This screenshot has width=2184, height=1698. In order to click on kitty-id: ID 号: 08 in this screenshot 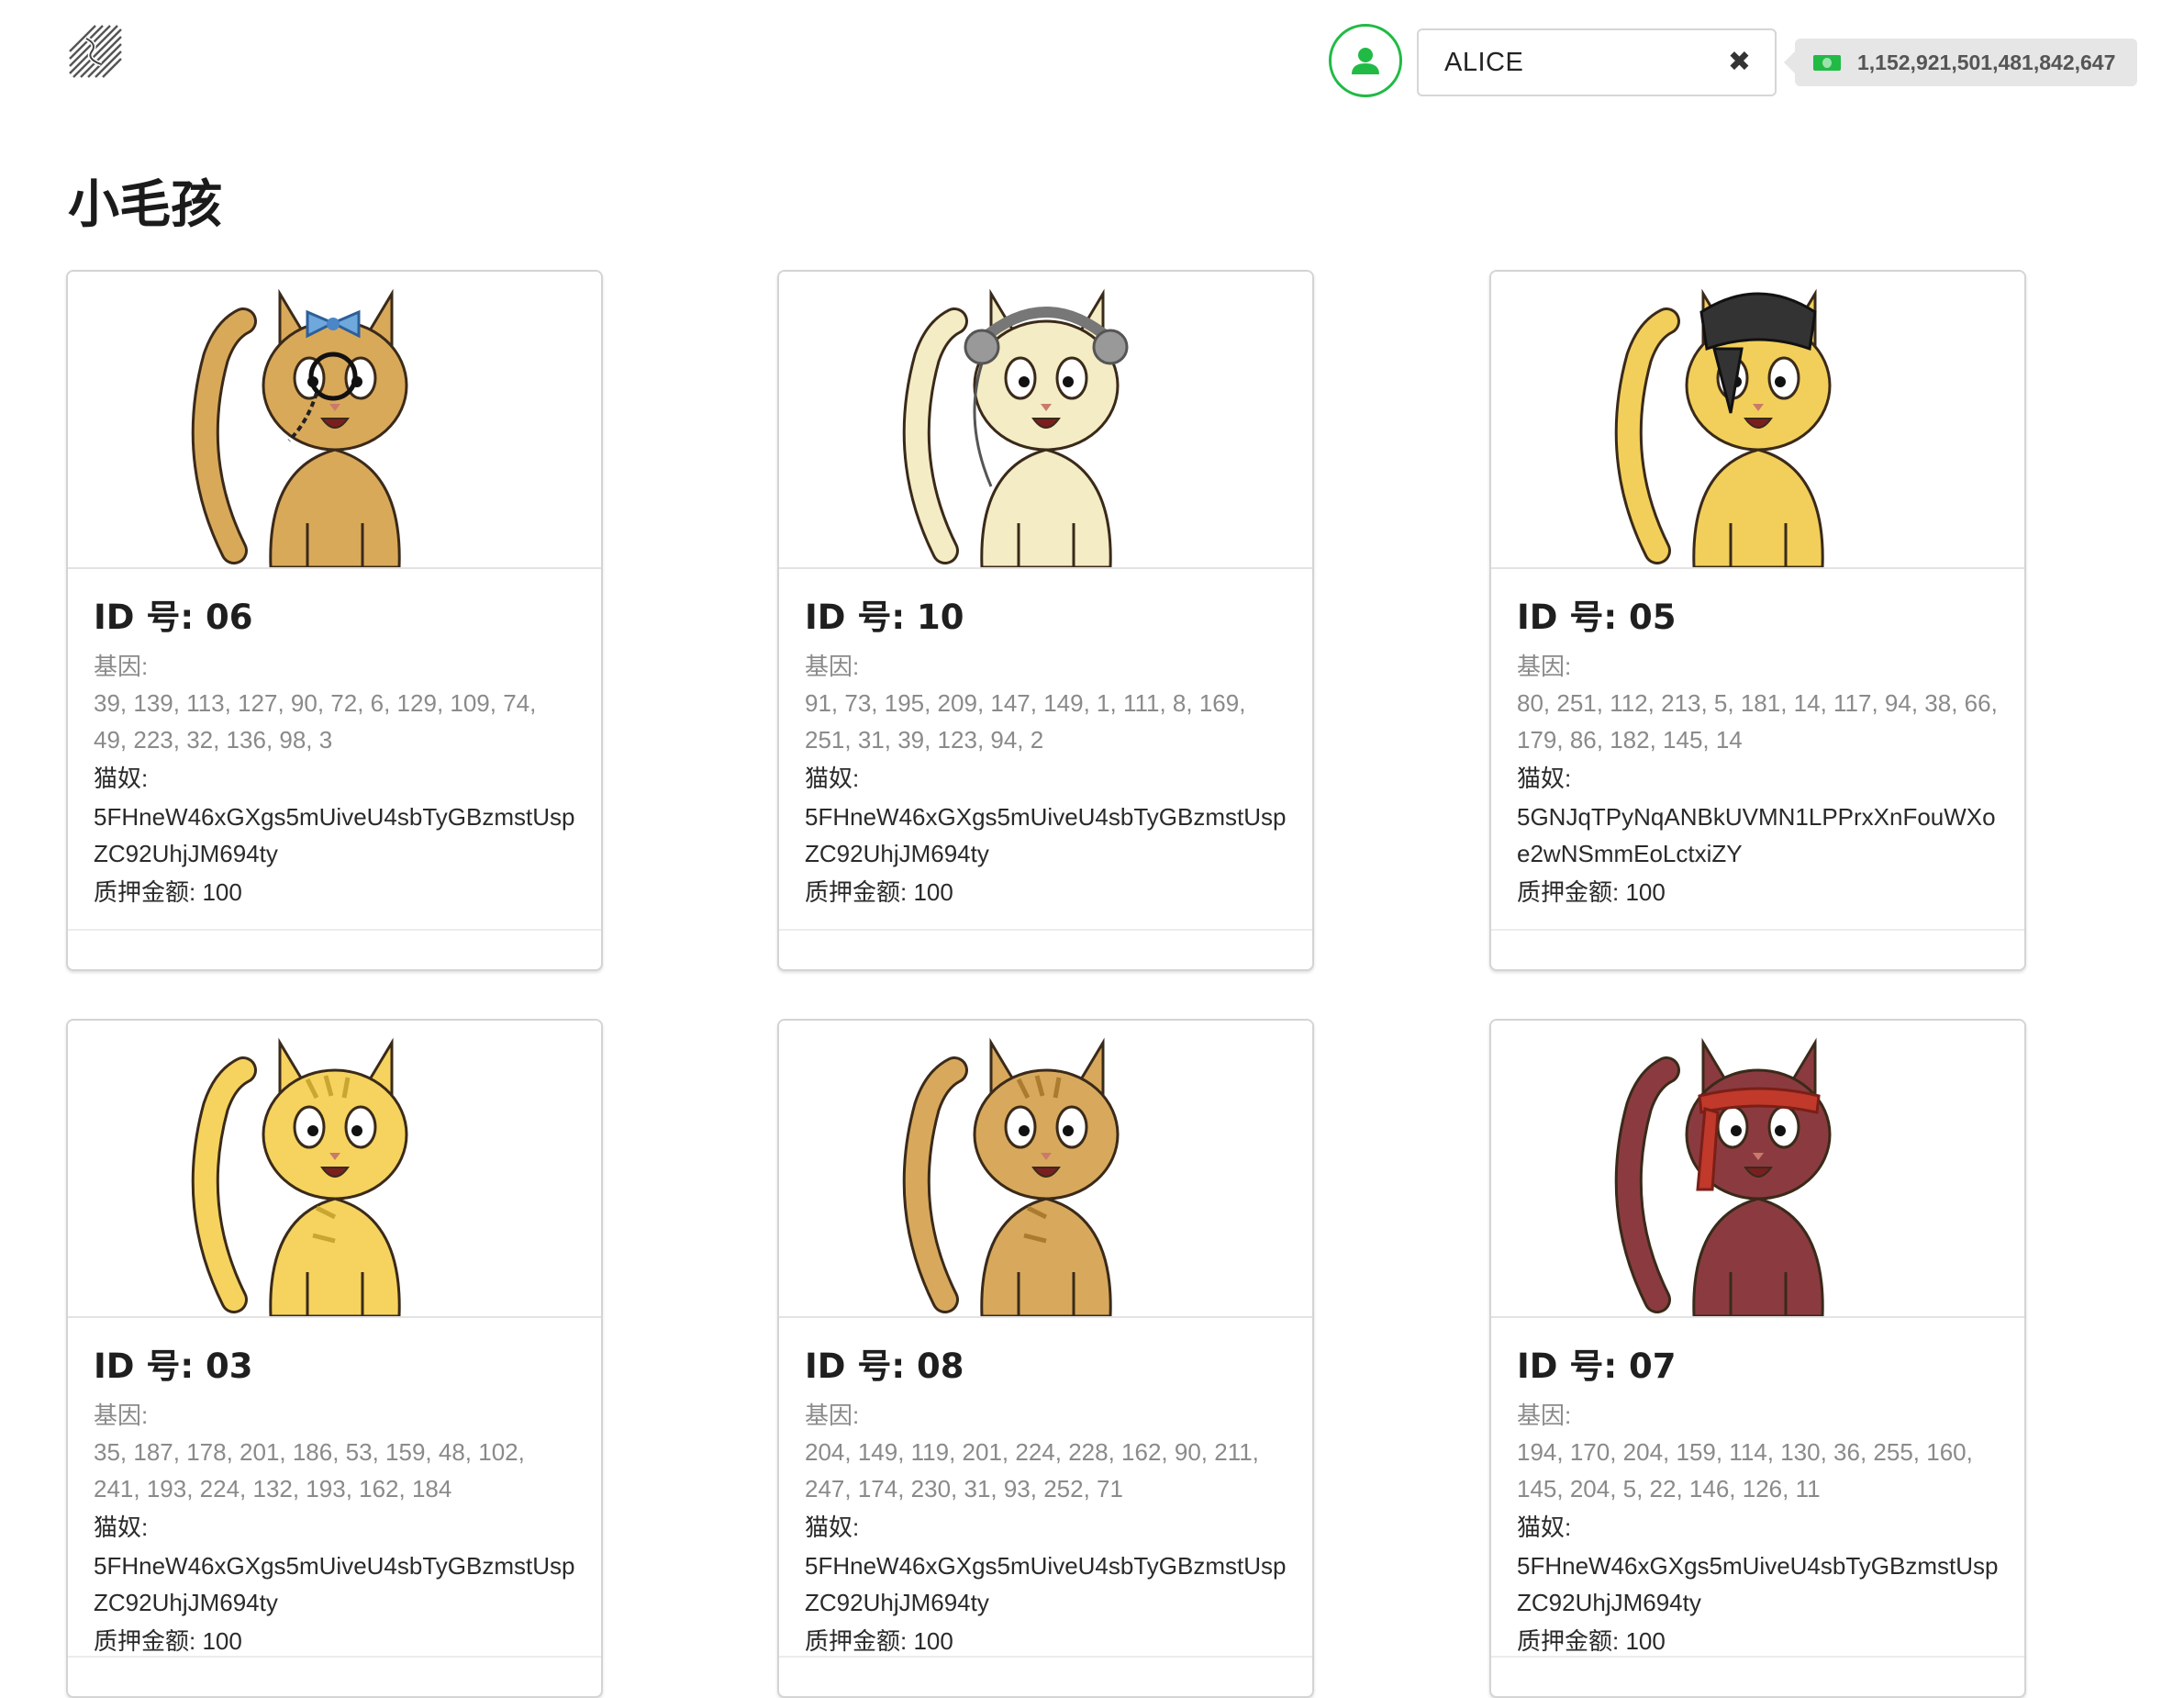, I will do `click(884, 1366)`.